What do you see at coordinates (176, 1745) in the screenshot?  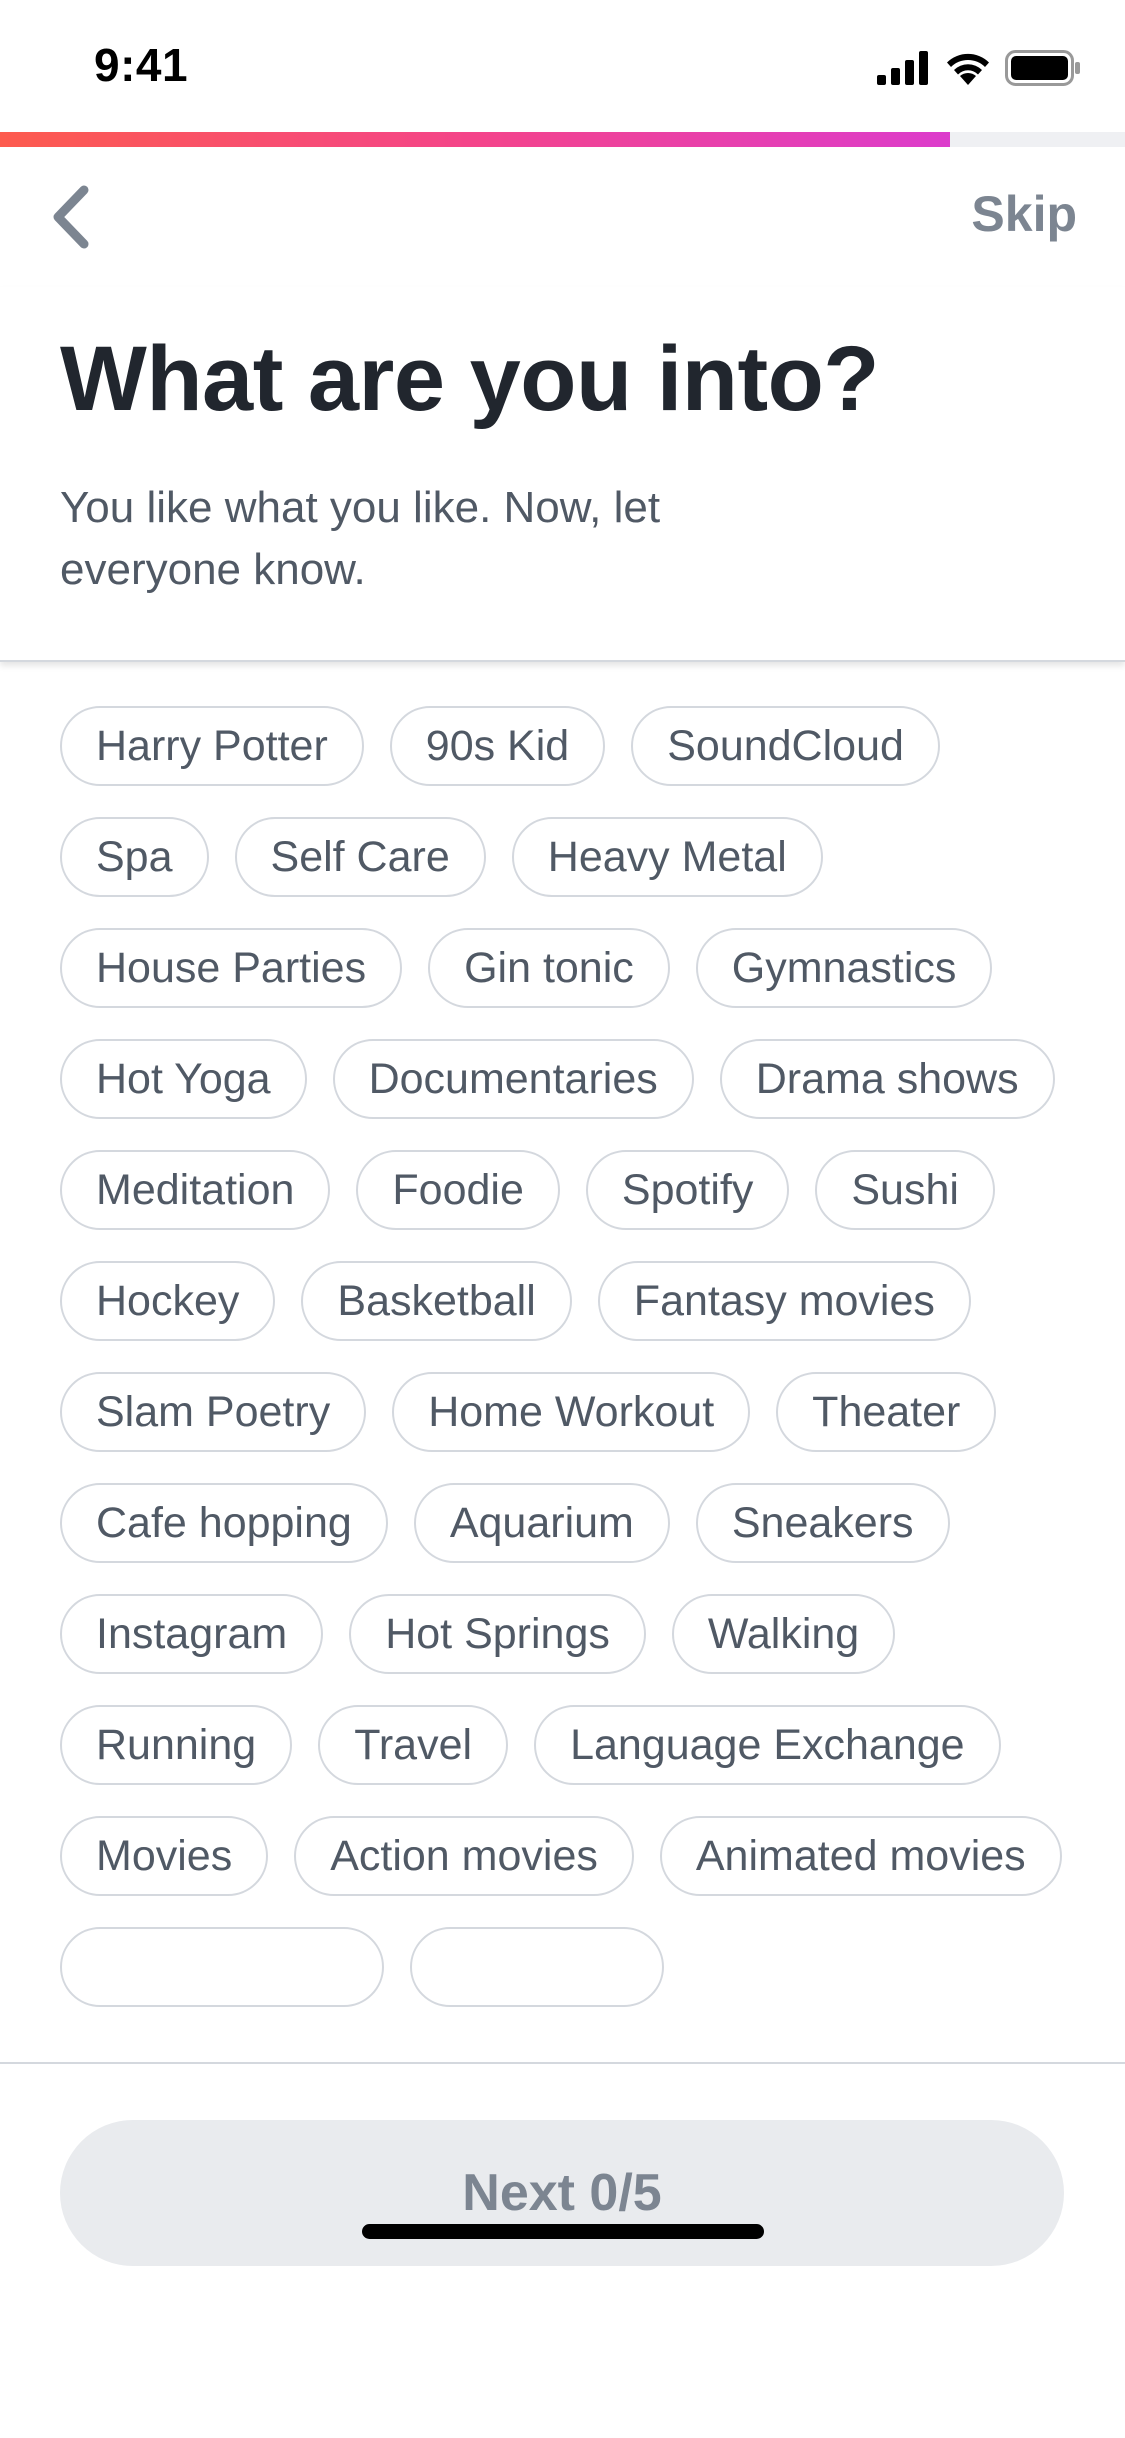 I see `interest-chip: Running` at bounding box center [176, 1745].